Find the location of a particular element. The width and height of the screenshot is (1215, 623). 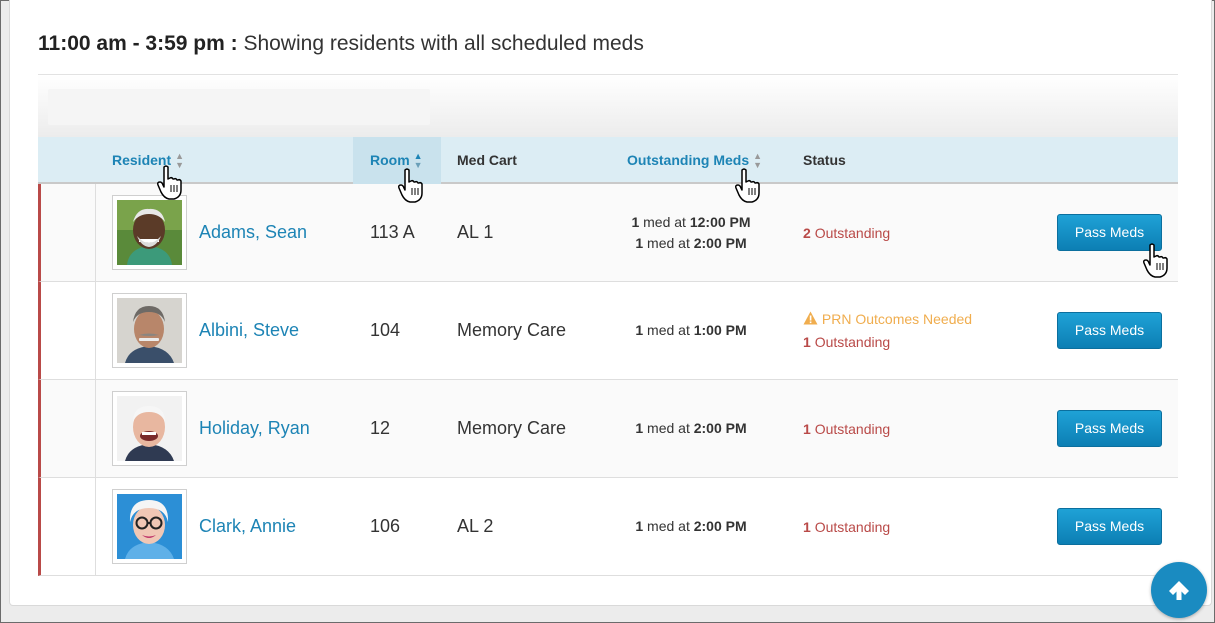

column-header-status: Status is located at coordinates (824, 160).